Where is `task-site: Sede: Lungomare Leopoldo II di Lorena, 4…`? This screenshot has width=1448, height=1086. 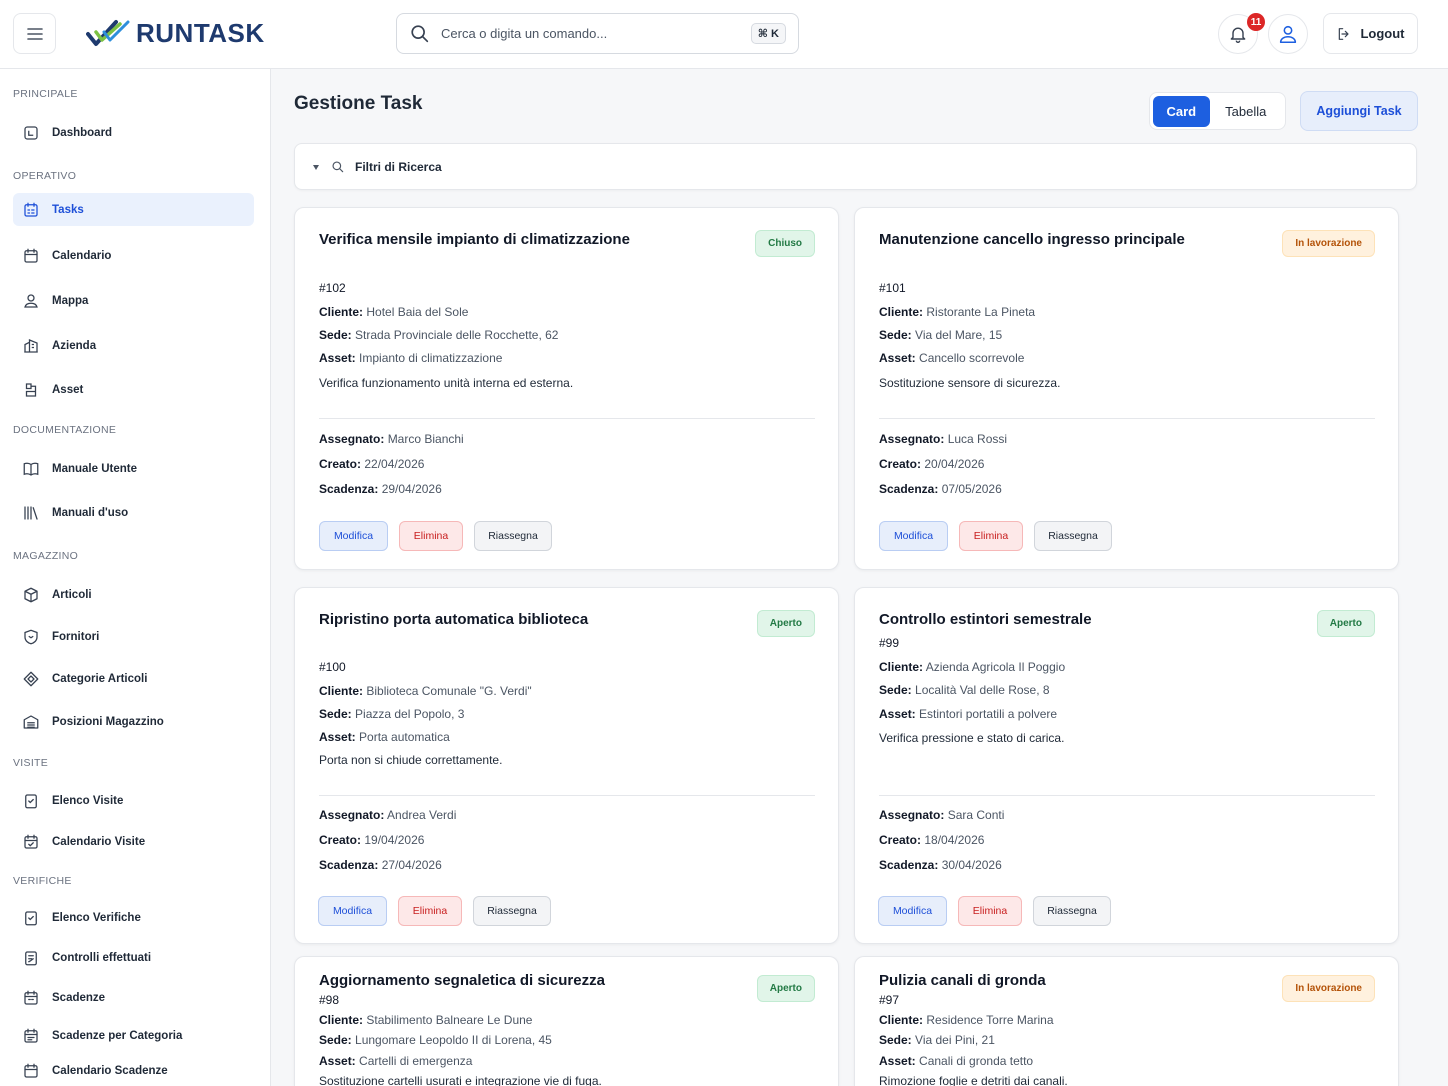 task-site: Sede: Lungomare Leopoldo II di Lorena, 4… is located at coordinates (435, 1040).